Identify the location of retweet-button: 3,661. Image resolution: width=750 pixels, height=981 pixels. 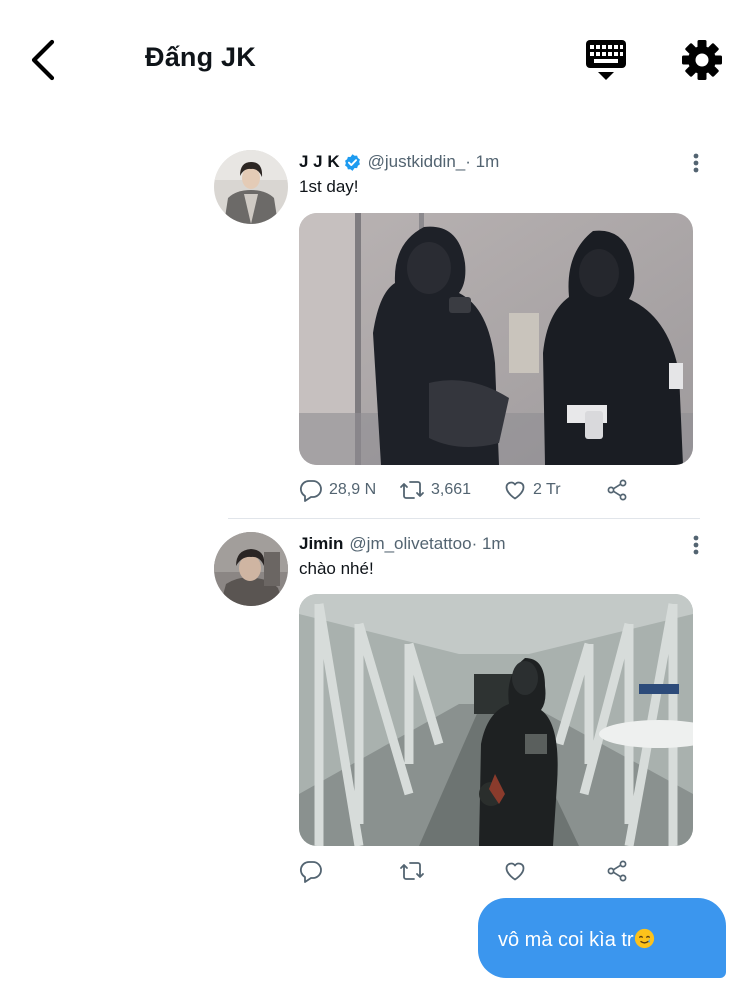
(435, 490).